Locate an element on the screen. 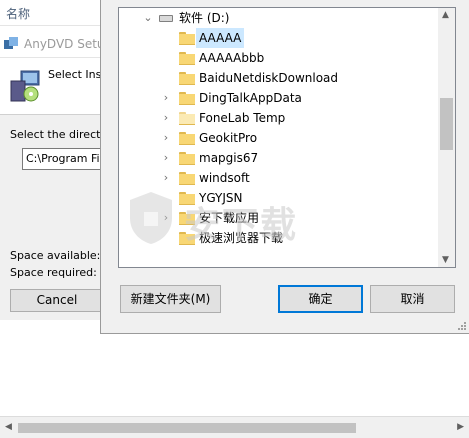 The width and height of the screenshot is (469, 438). space-required-text: Space required: 23 is located at coordinates (62, 272).